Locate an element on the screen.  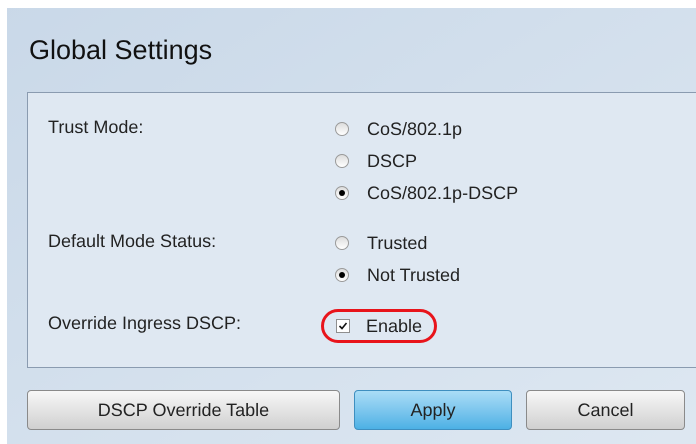
option-label: CoS/802.1p is located at coordinates (414, 129).